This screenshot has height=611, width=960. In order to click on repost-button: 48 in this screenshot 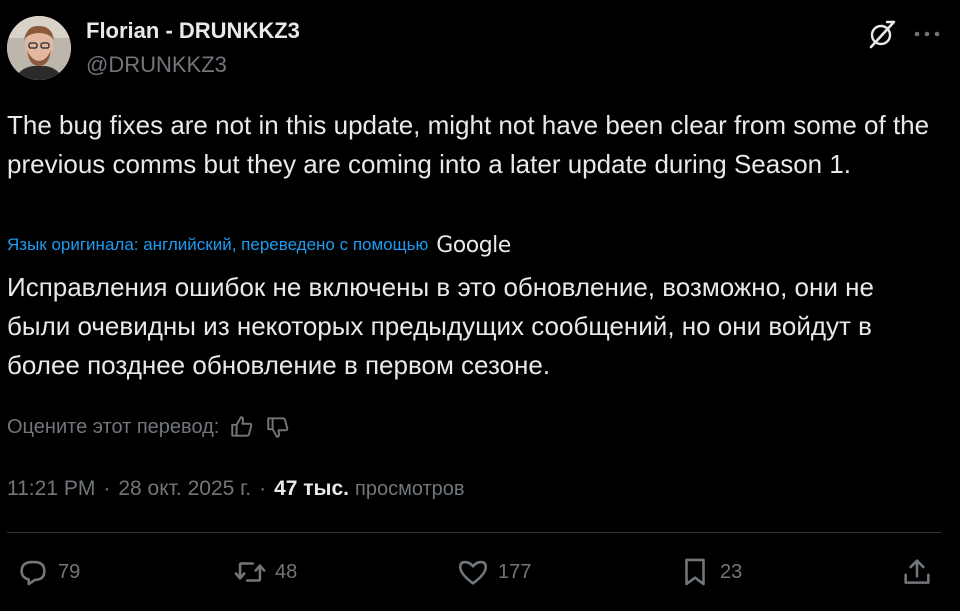, I will do `click(265, 572)`.